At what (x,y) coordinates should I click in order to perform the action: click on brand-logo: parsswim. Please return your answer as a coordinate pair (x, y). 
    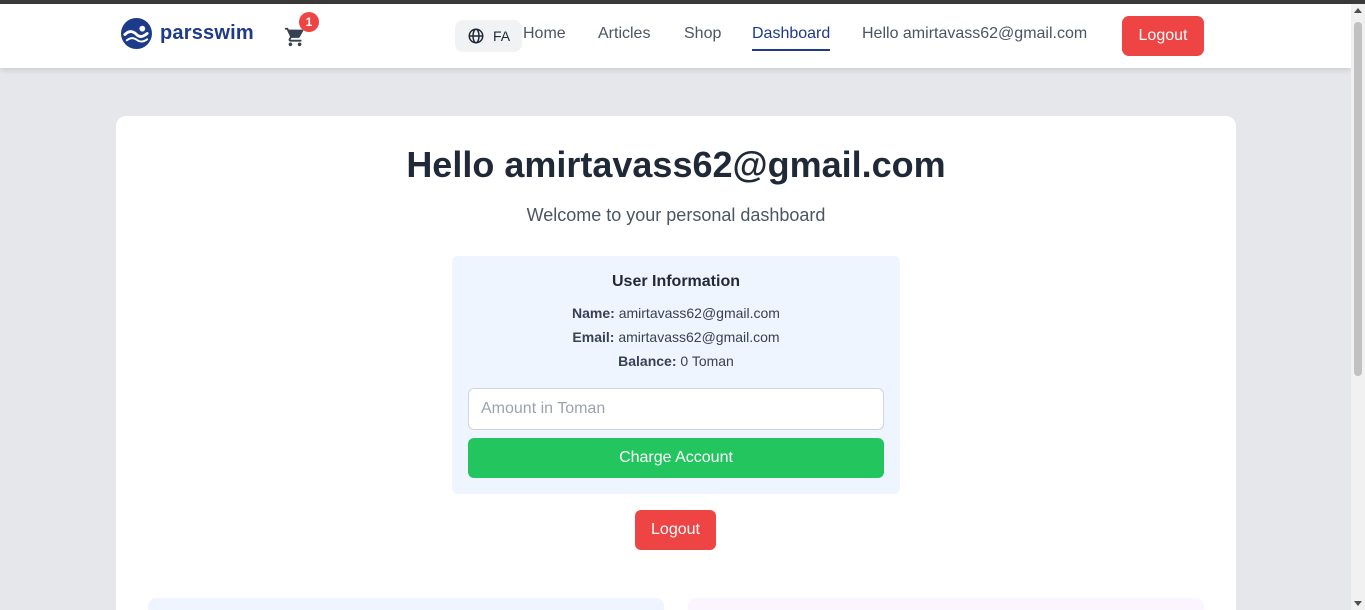
    Looking at the image, I should click on (187, 33).